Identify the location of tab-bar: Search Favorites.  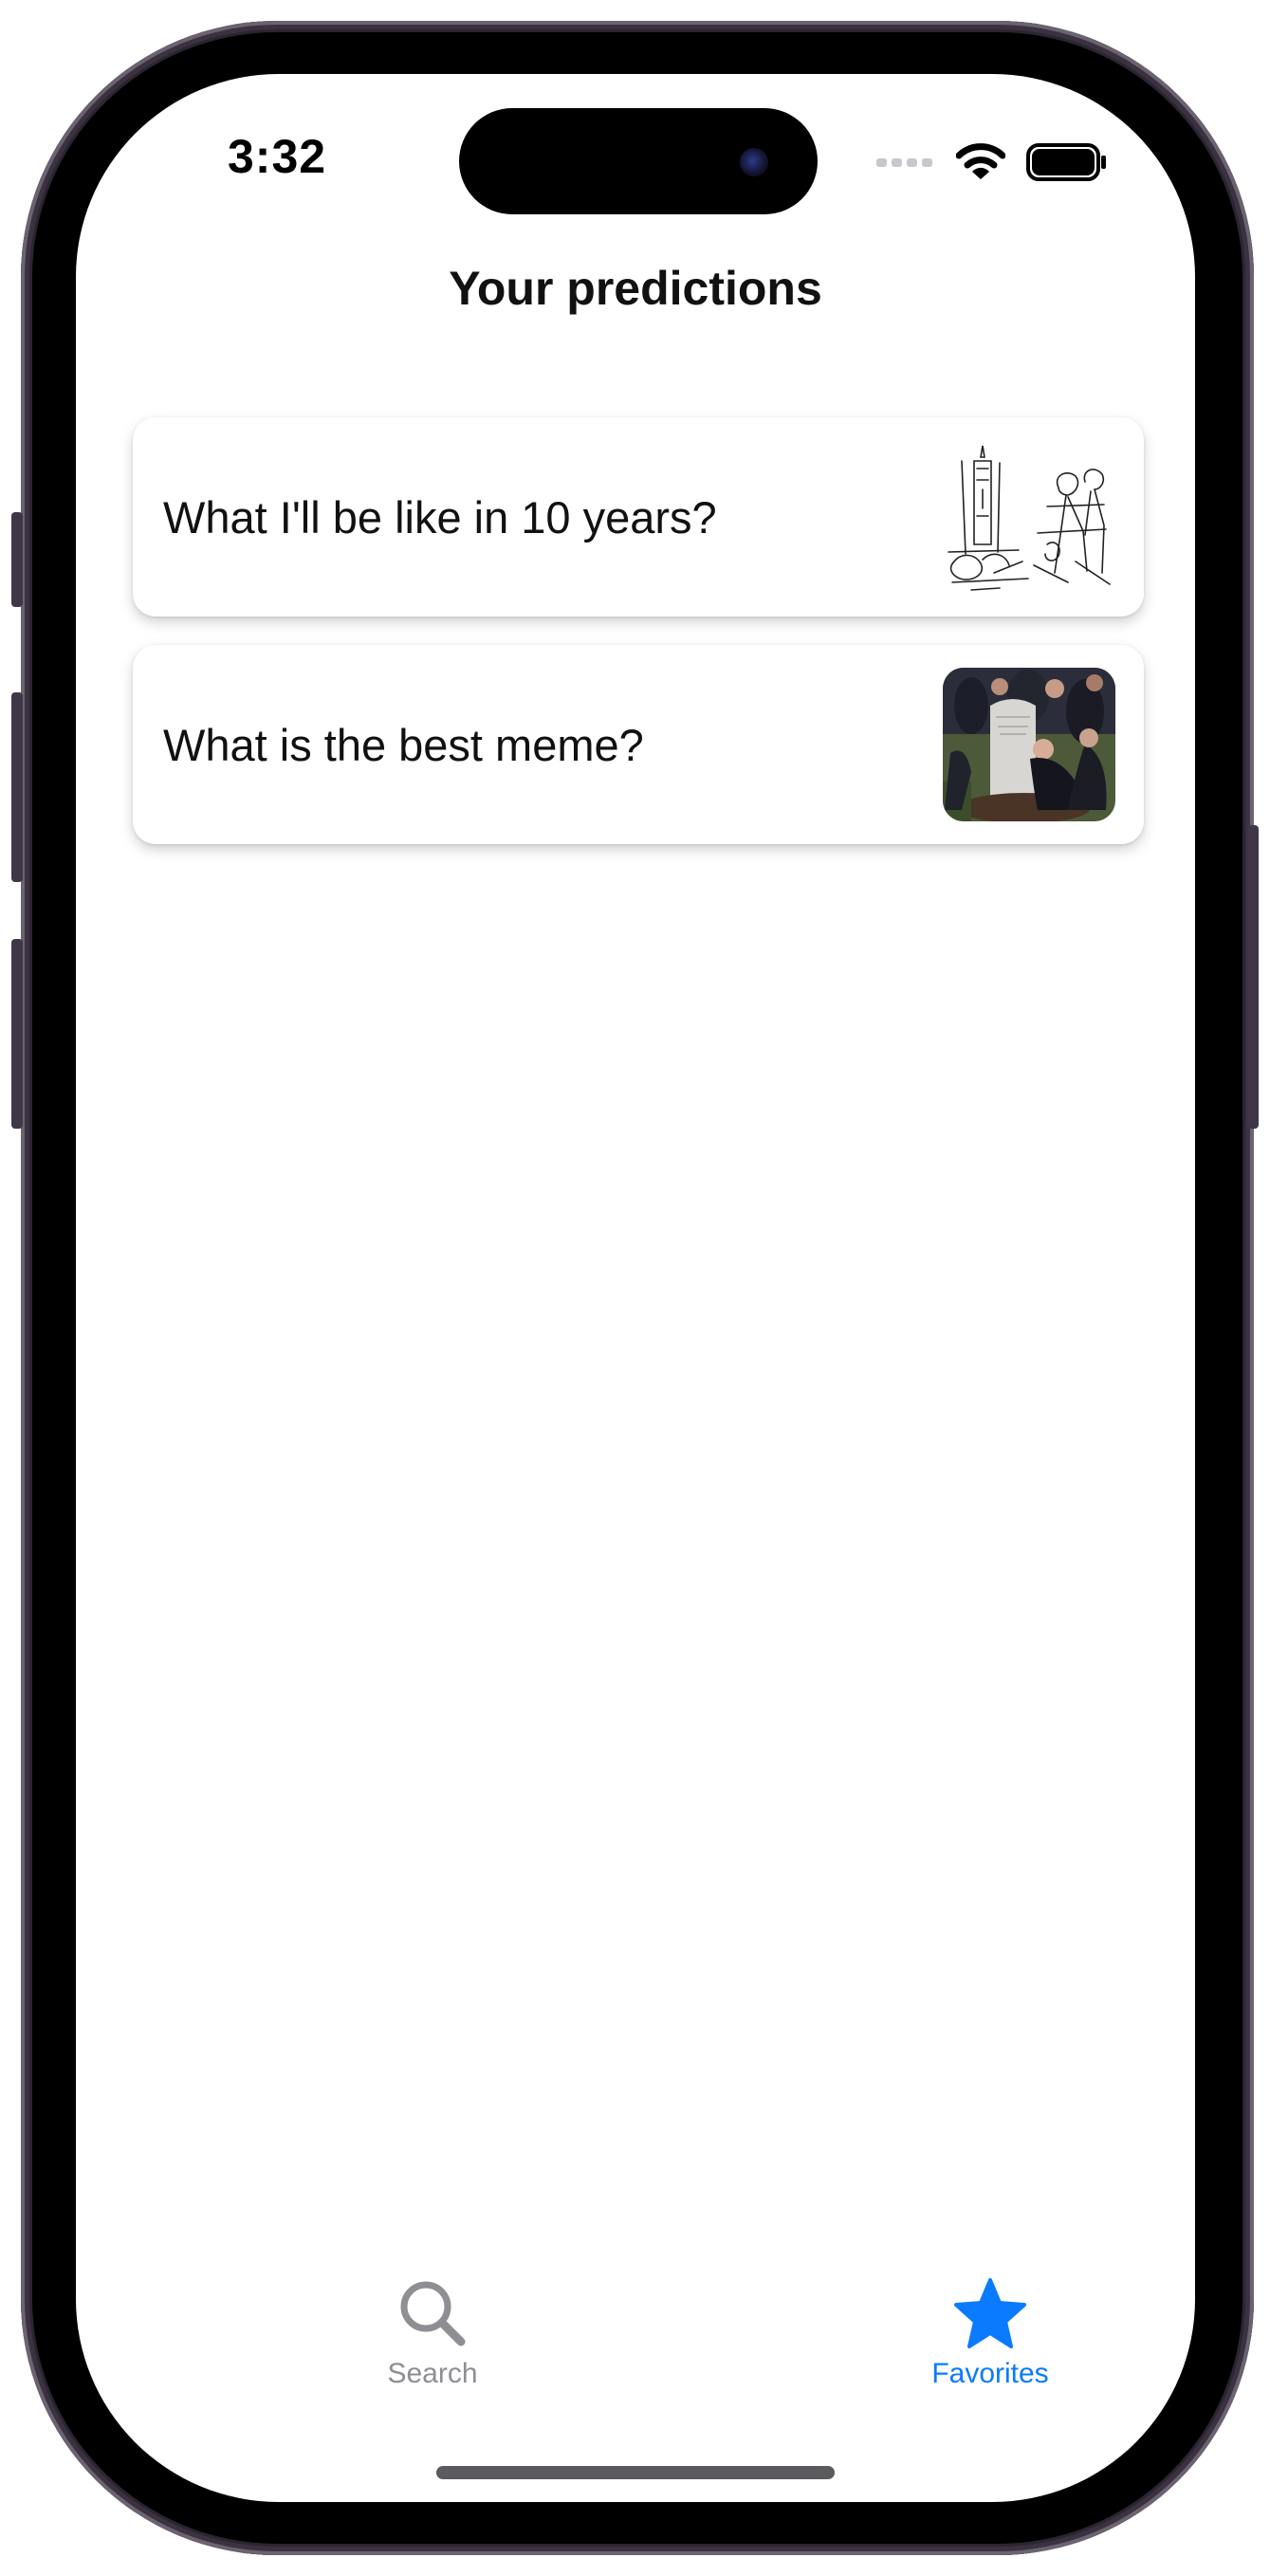
(635, 2343).